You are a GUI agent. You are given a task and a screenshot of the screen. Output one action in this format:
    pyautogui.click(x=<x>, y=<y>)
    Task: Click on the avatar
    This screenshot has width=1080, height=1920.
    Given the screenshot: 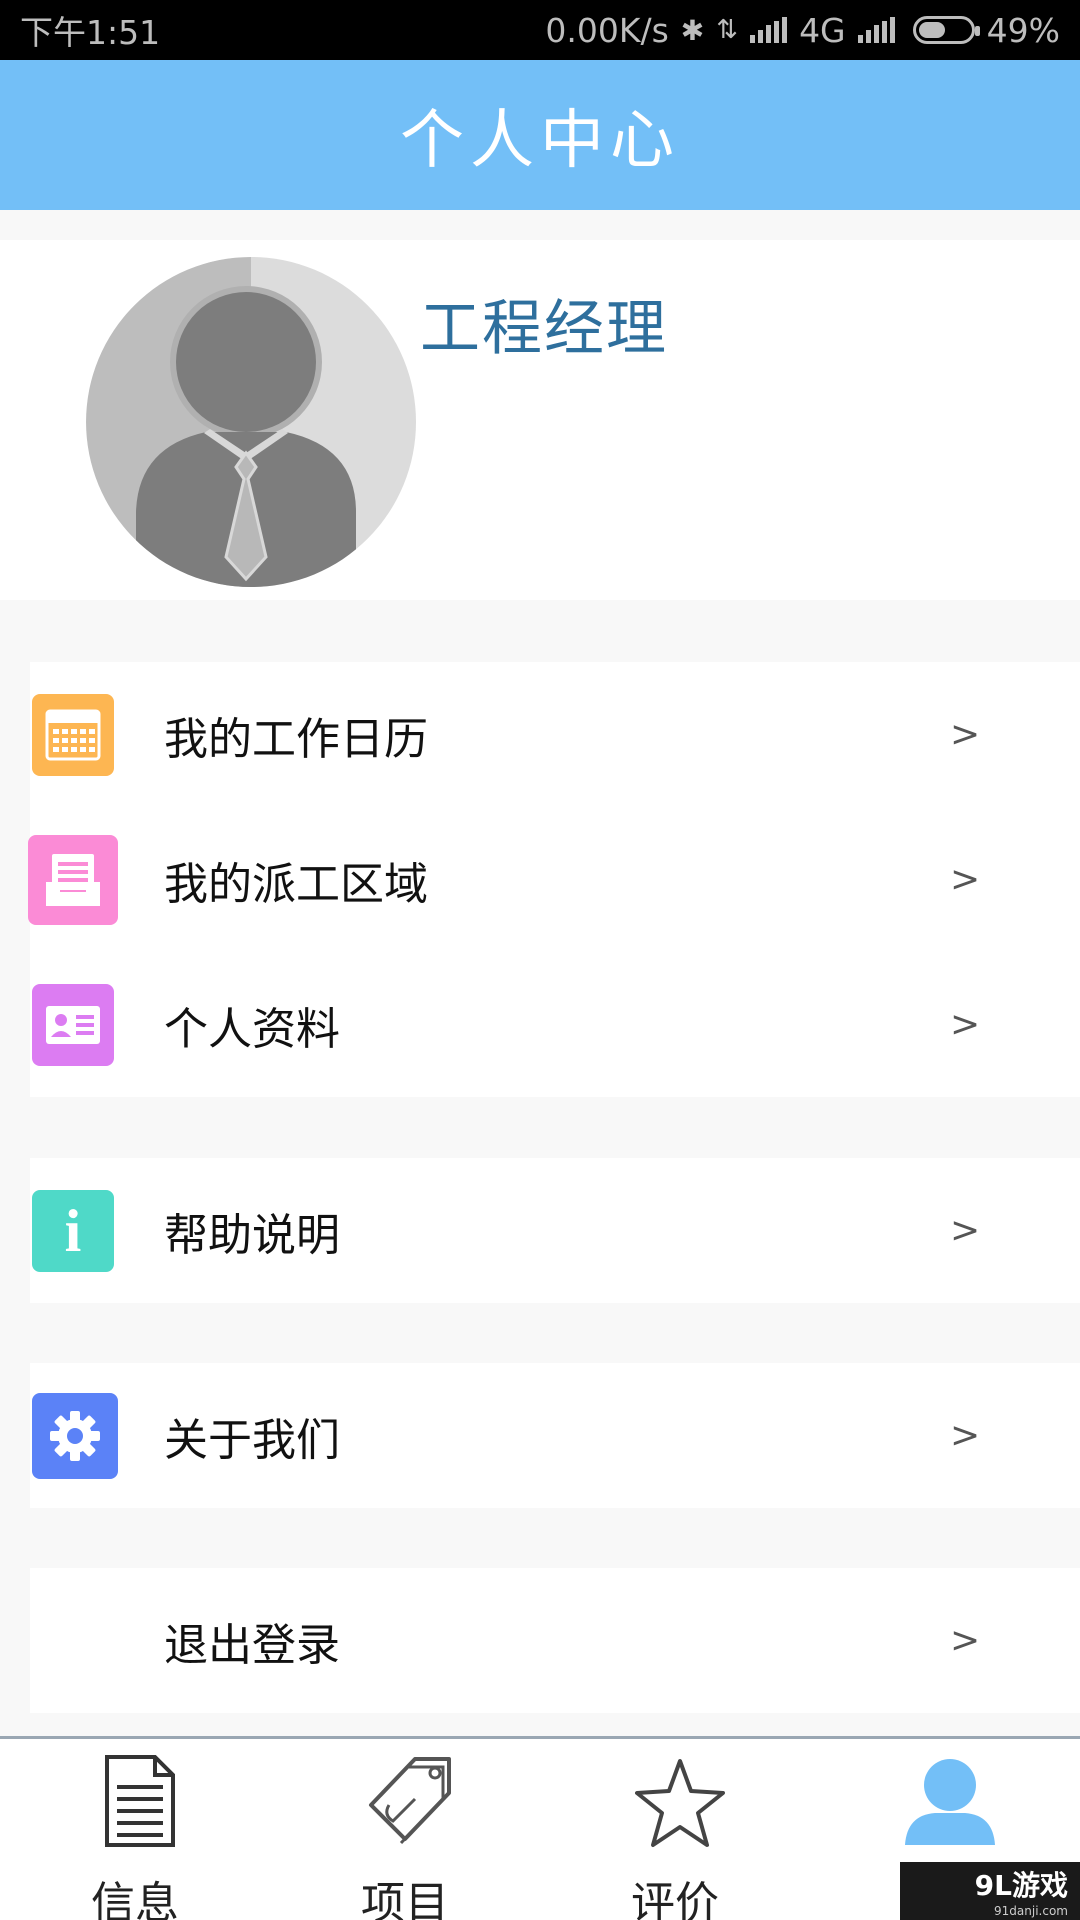 What is the action you would take?
    pyautogui.click(x=251, y=422)
    